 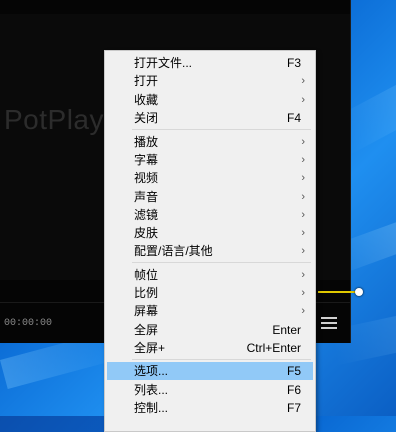 I want to click on menu-item-config: 配置/语言/其他 ›, so click(x=210, y=251).